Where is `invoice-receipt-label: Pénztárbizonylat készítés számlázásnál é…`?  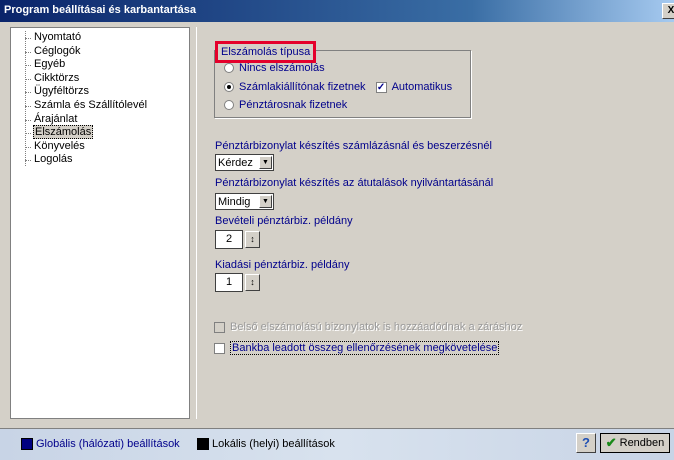
invoice-receipt-label: Pénztárbizonylat készítés számlázásnál é… is located at coordinates (353, 146).